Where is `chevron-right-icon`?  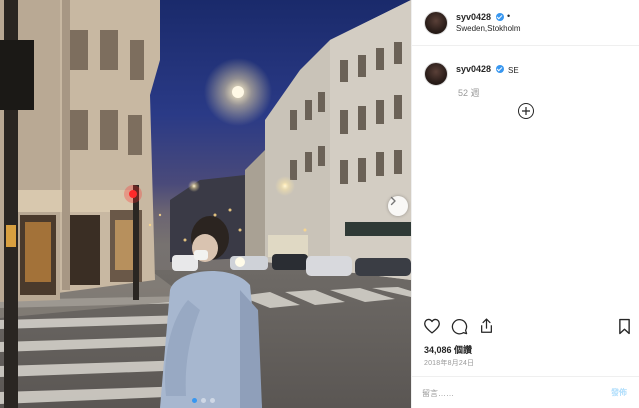
chevron-right-icon is located at coordinates (393, 201).